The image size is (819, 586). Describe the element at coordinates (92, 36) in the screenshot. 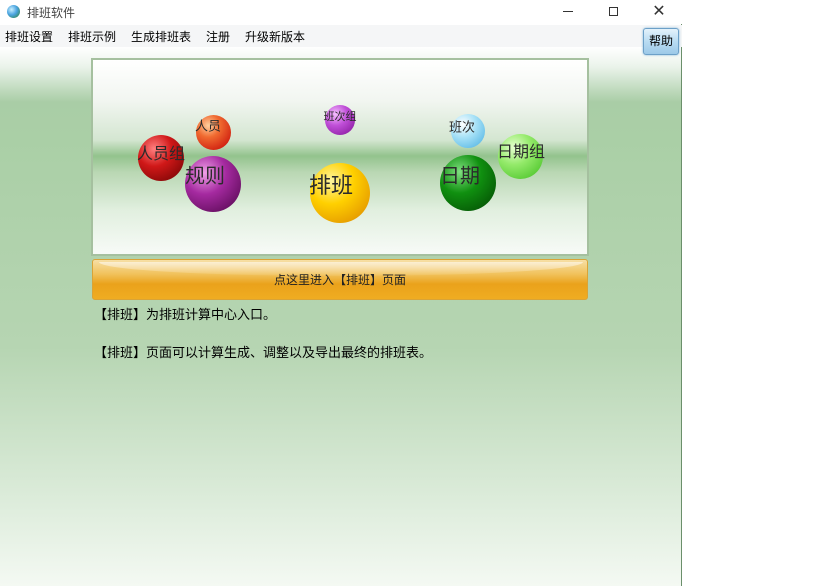

I see `menu-item-schedule-examples: 排班示例` at that location.